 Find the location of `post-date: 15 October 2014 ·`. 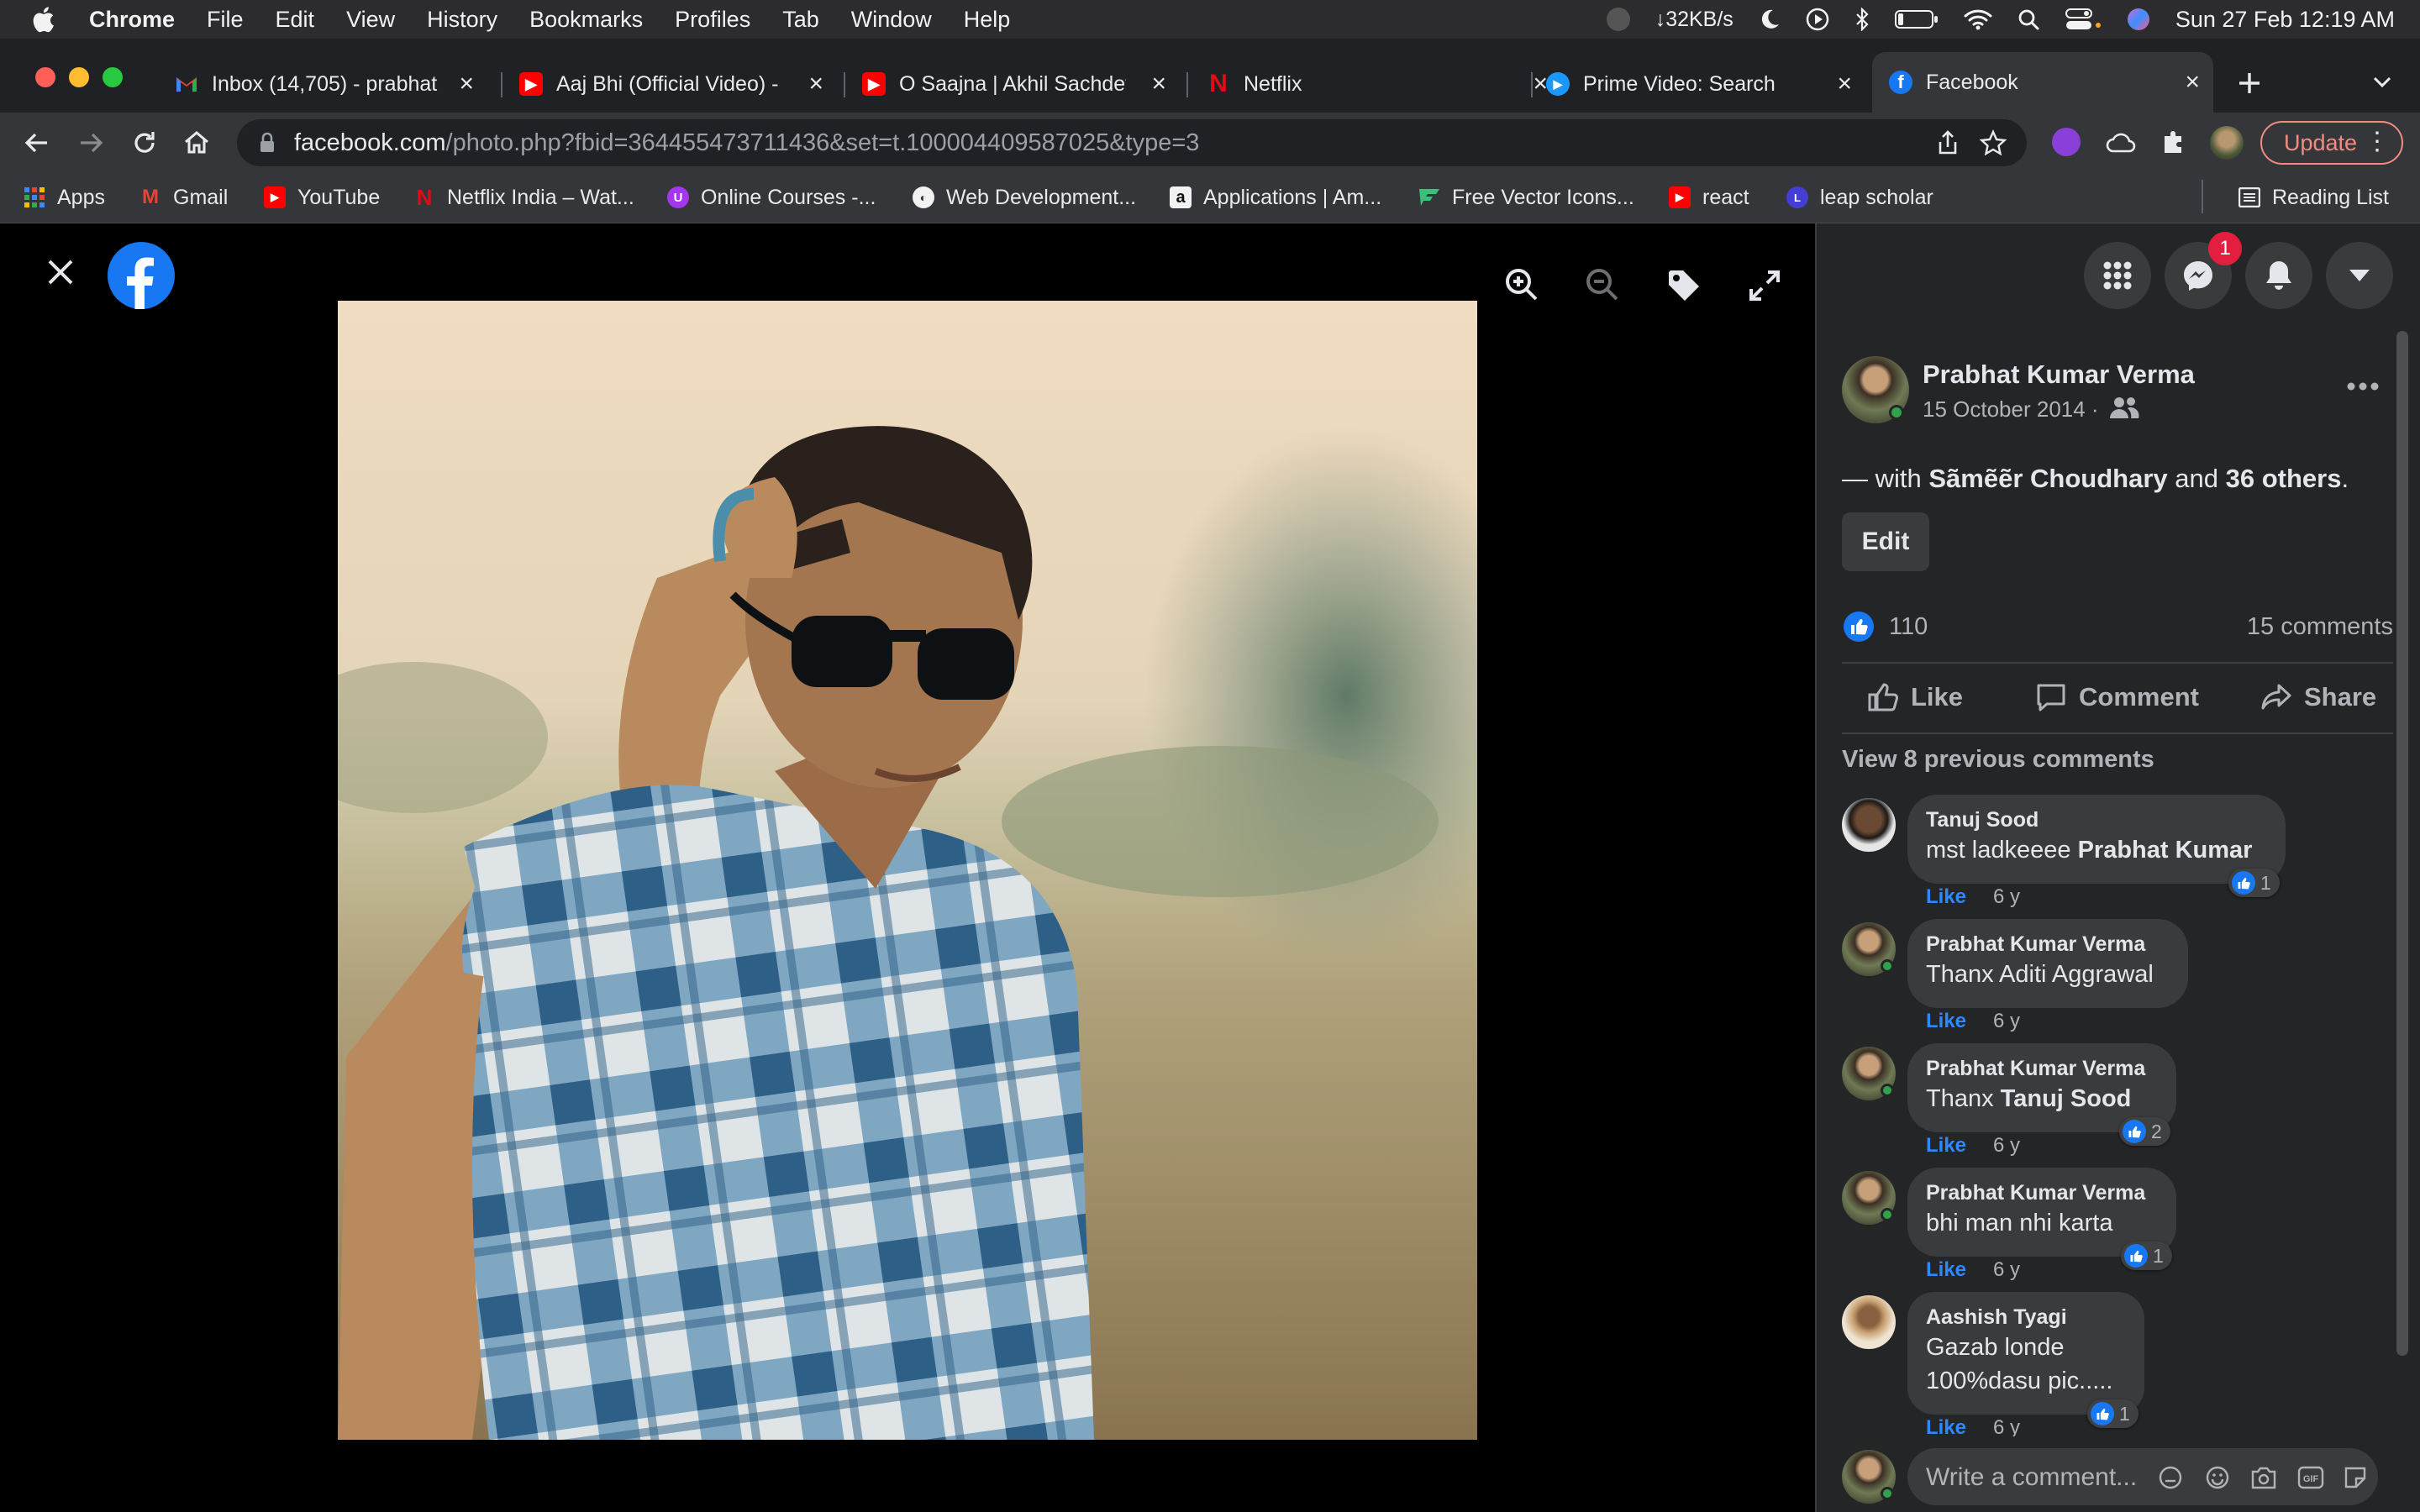

post-date: 15 October 2014 · is located at coordinates (2011, 409).